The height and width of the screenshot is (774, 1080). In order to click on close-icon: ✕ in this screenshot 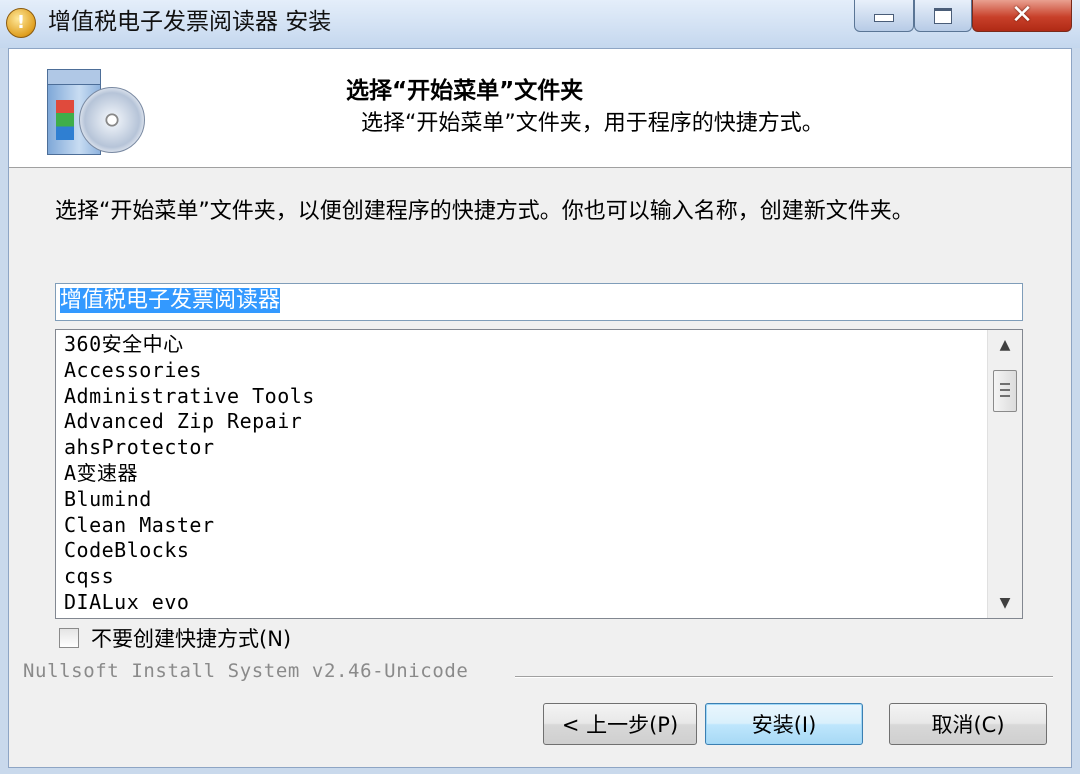, I will do `click(1022, 15)`.